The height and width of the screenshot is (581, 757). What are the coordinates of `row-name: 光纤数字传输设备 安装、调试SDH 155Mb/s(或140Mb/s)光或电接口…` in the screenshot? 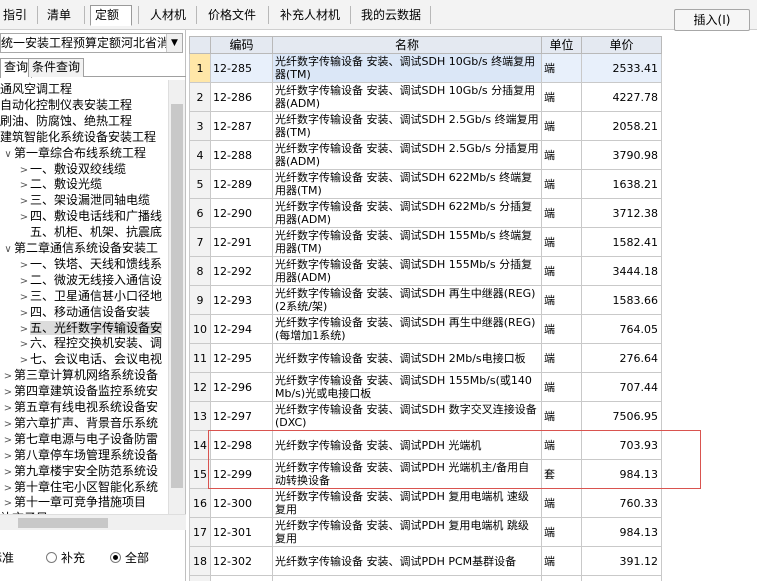 It's located at (407, 387).